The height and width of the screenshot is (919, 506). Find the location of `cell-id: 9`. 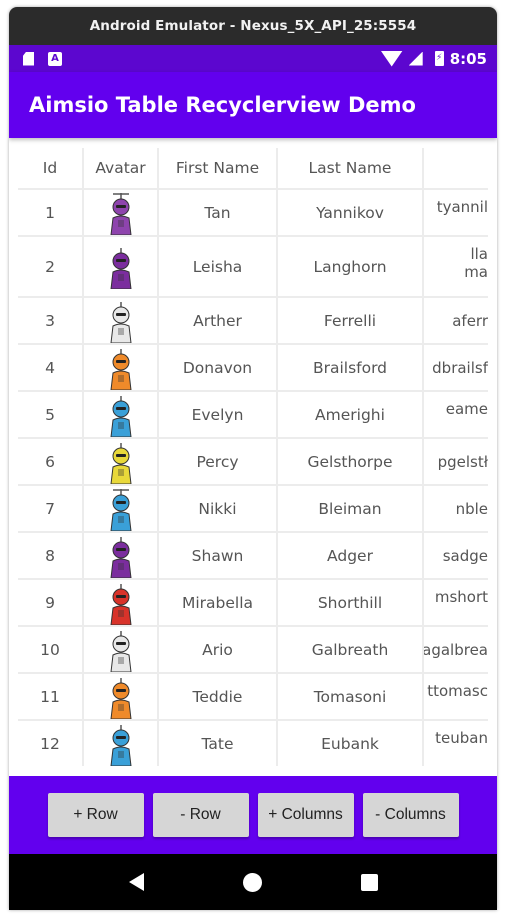

cell-id: 9 is located at coordinates (50, 602).